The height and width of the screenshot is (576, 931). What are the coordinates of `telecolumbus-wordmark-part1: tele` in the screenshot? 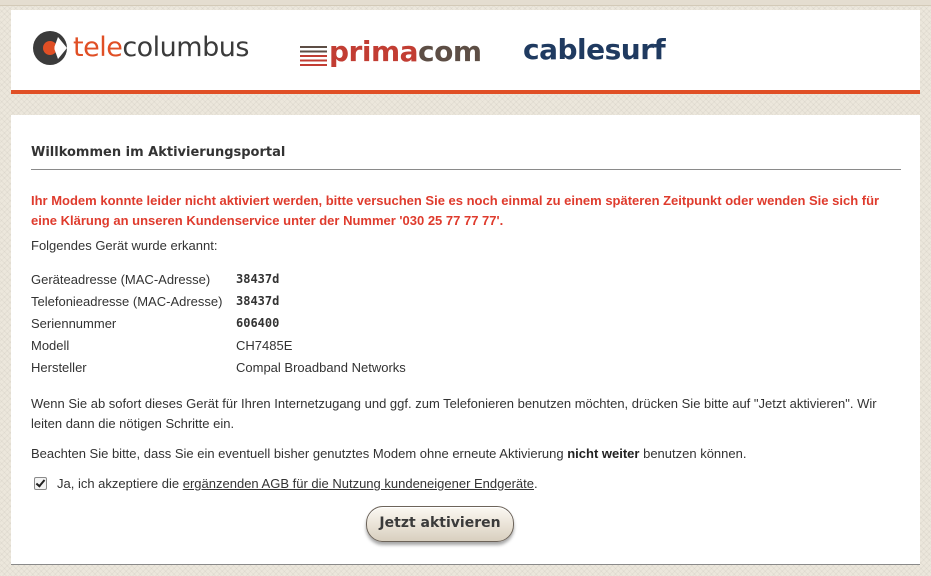 It's located at (98, 47).